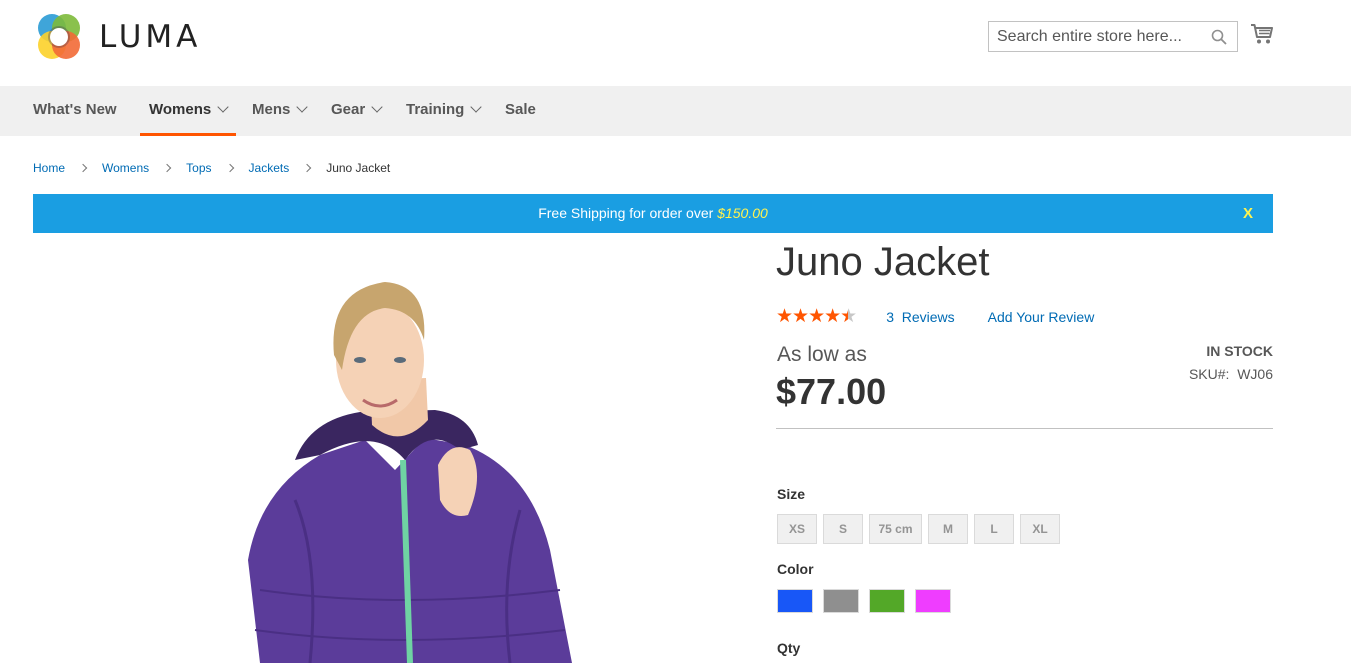 The width and height of the screenshot is (1351, 663). I want to click on search-icon, so click(1219, 37).